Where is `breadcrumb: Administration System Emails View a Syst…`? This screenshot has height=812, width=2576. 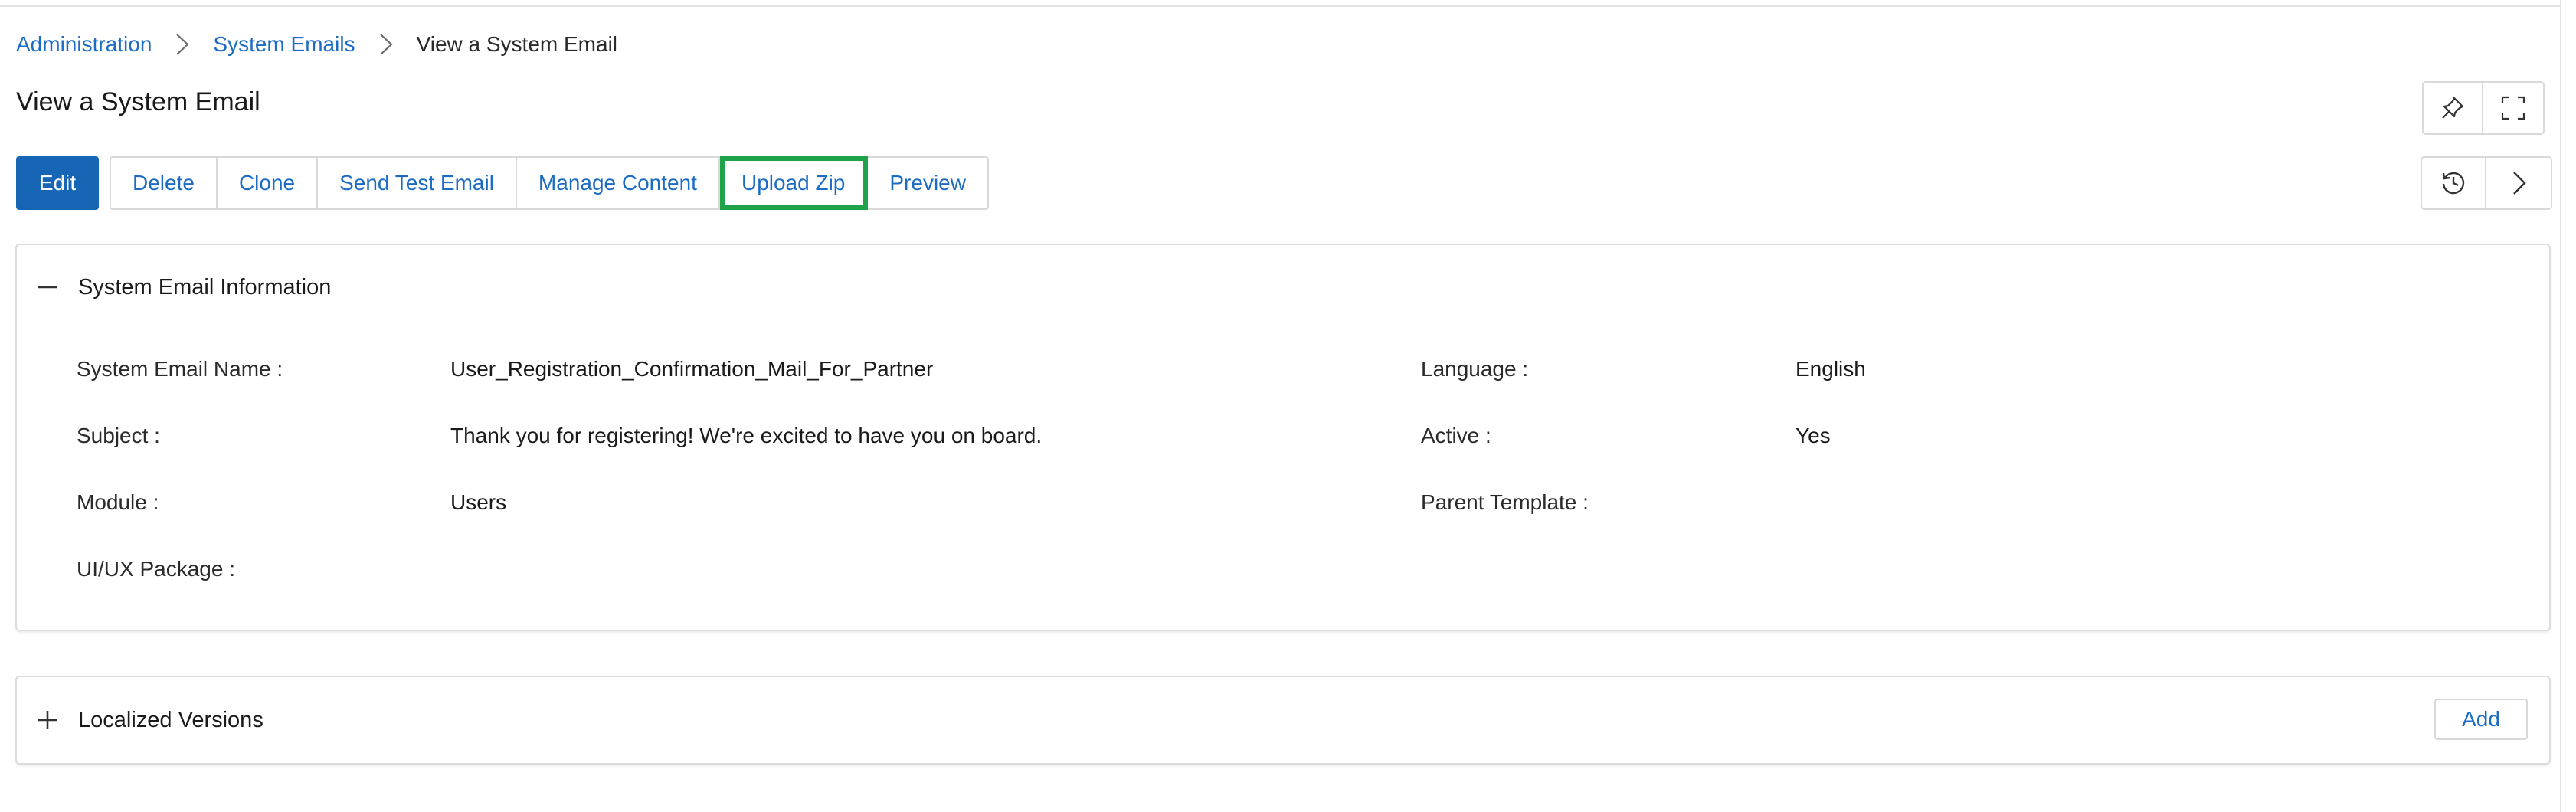
breadcrumb: Administration System Emails View a Syst… is located at coordinates (316, 45).